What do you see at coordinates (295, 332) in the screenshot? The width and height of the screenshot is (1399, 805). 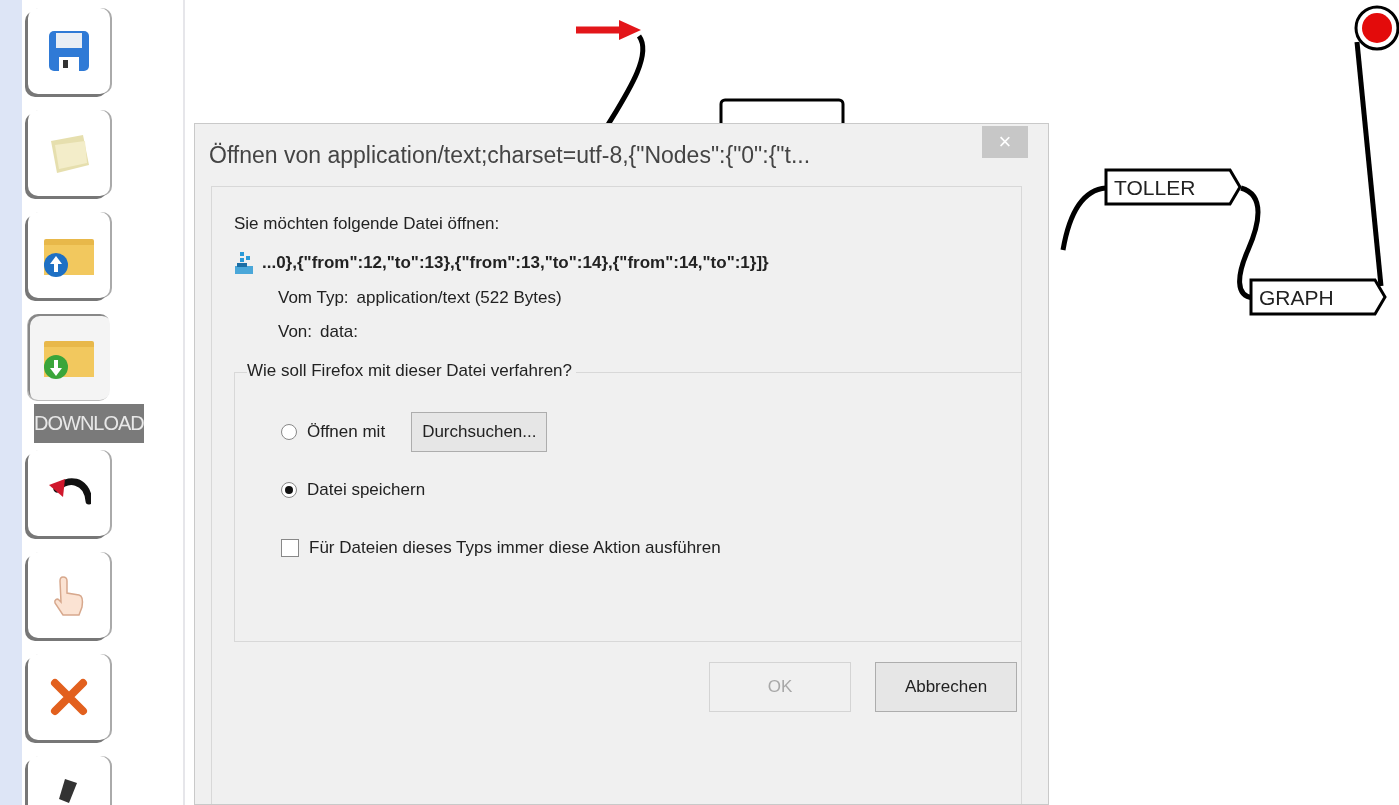 I see `detail-label: Von:` at bounding box center [295, 332].